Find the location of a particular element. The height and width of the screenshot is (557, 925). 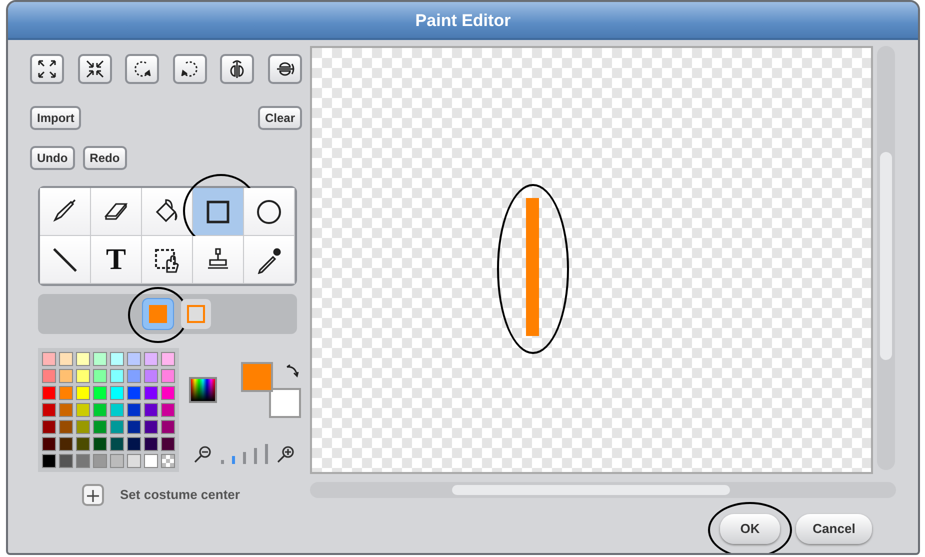

rotate-right-button is located at coordinates (189, 69).